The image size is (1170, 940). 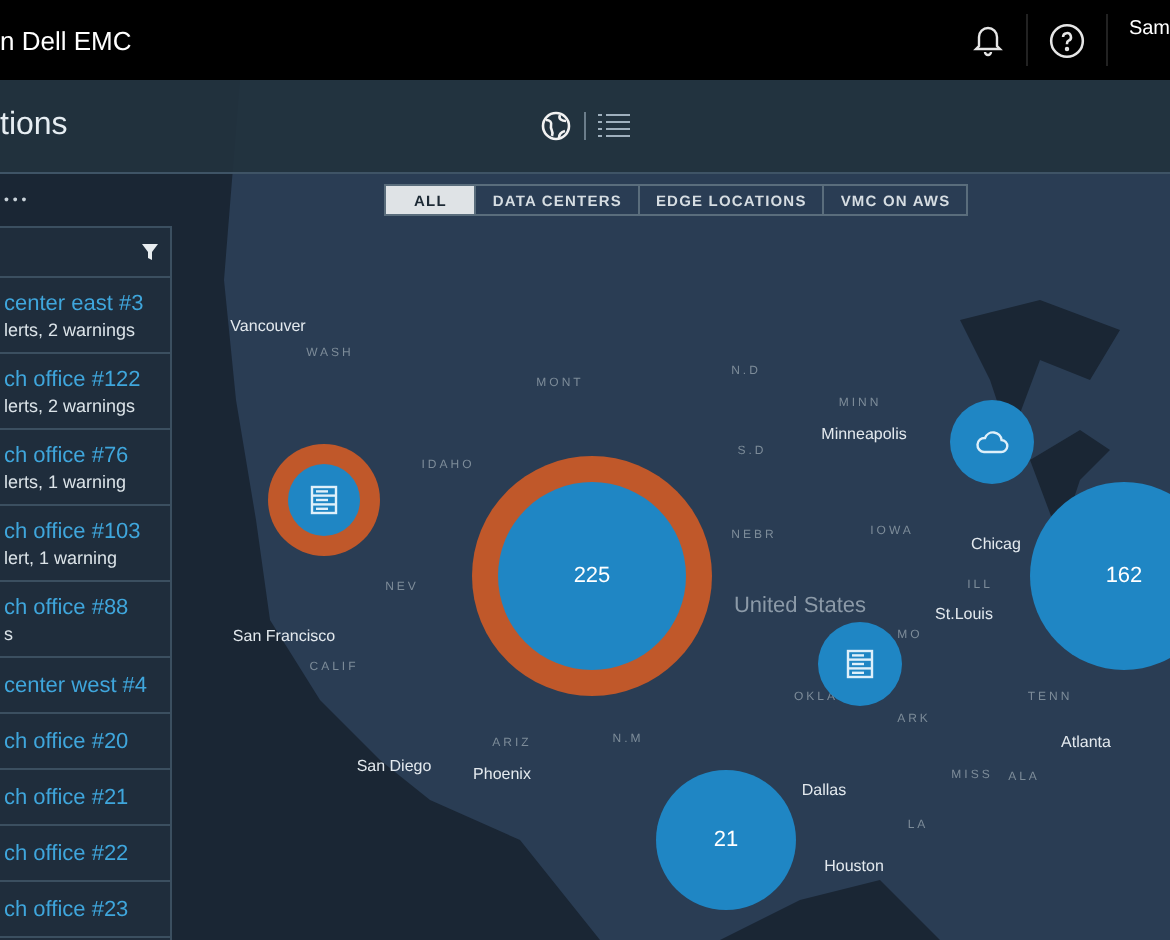 I want to click on filter-icon, so click(x=150, y=252).